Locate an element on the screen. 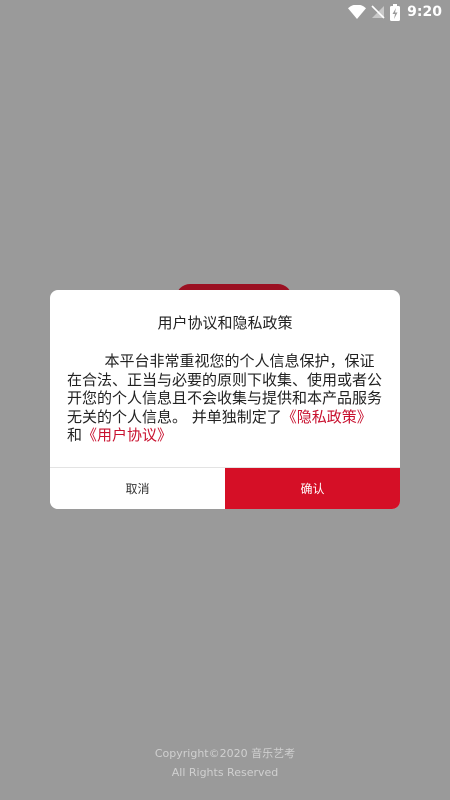 The width and height of the screenshot is (450, 800). dialog-button-row: 取消 确认 is located at coordinates (225, 488).